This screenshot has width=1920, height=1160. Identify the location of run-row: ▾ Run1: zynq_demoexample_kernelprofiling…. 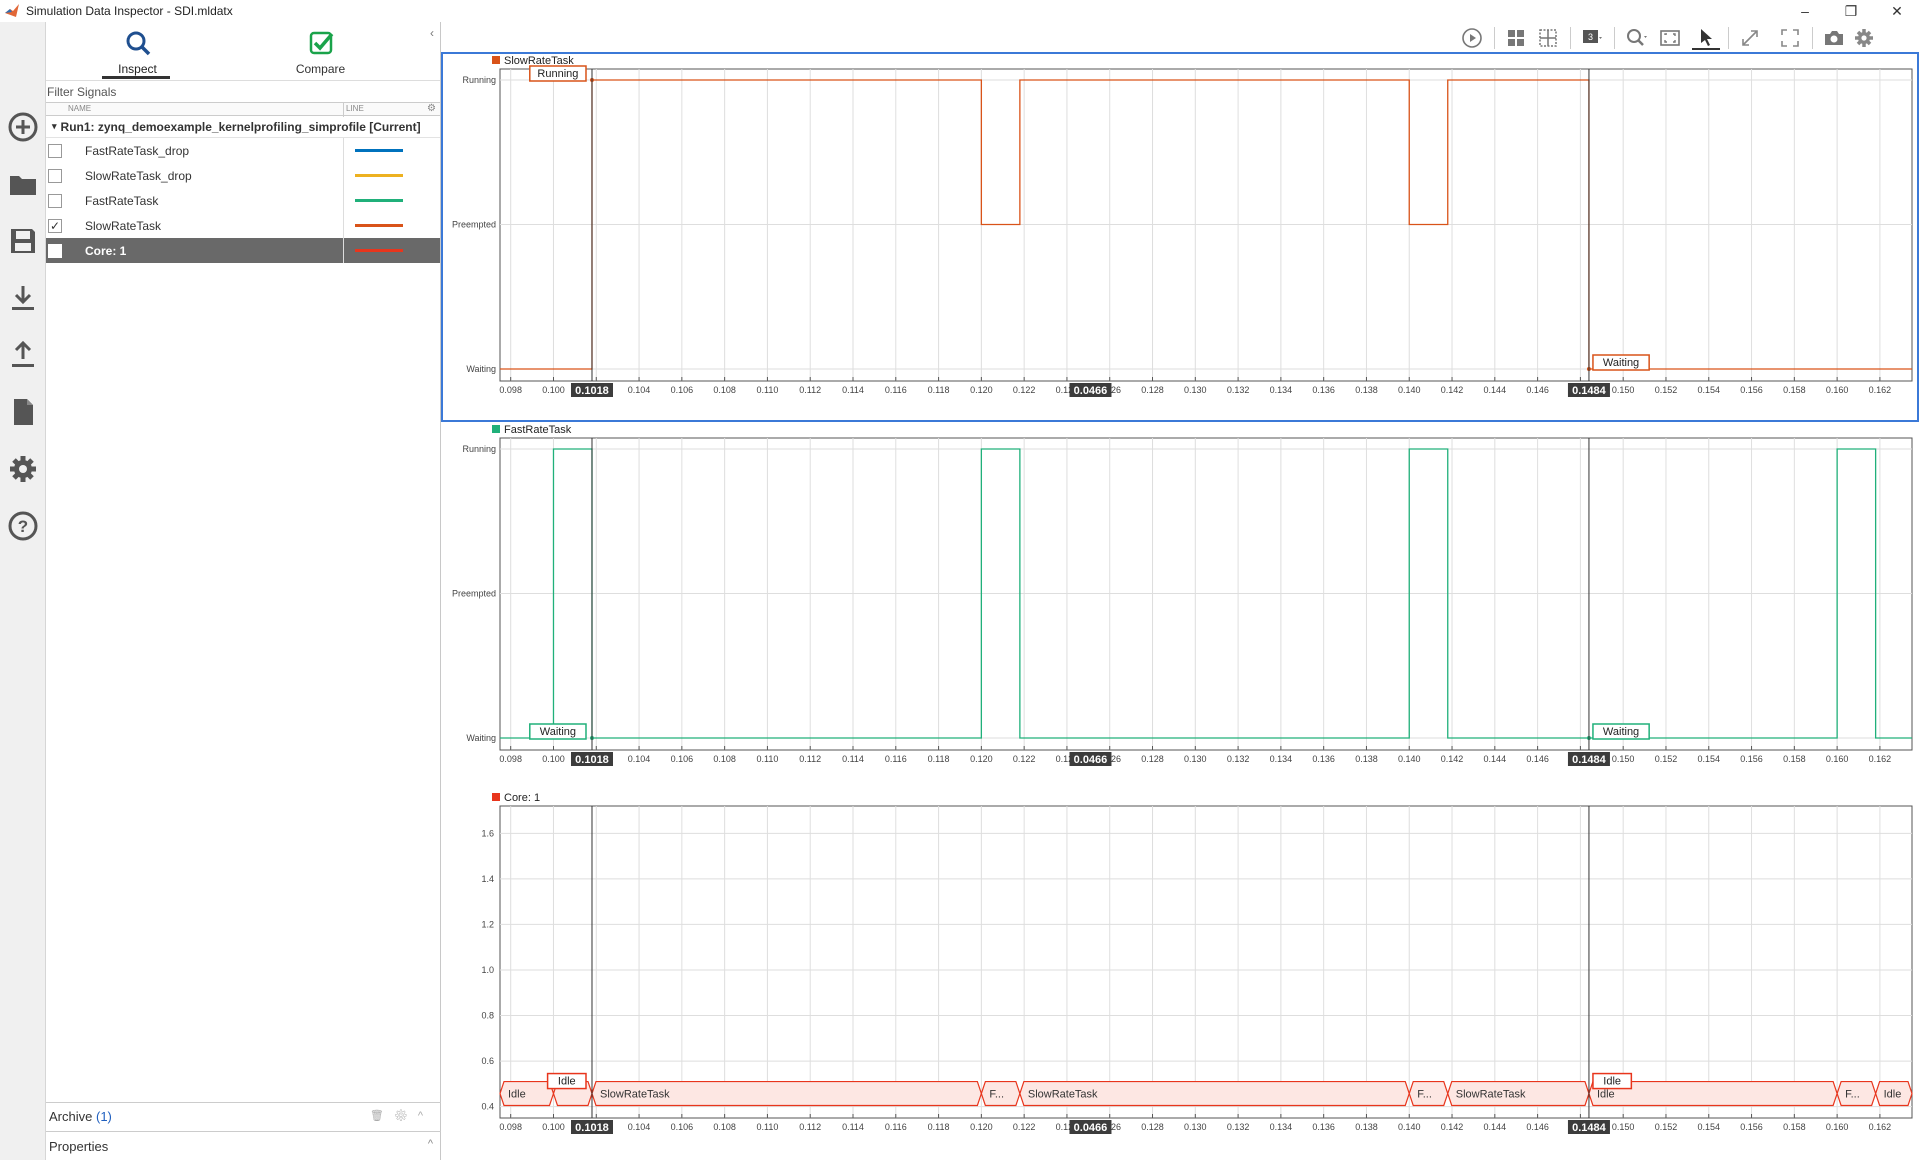
(243, 127).